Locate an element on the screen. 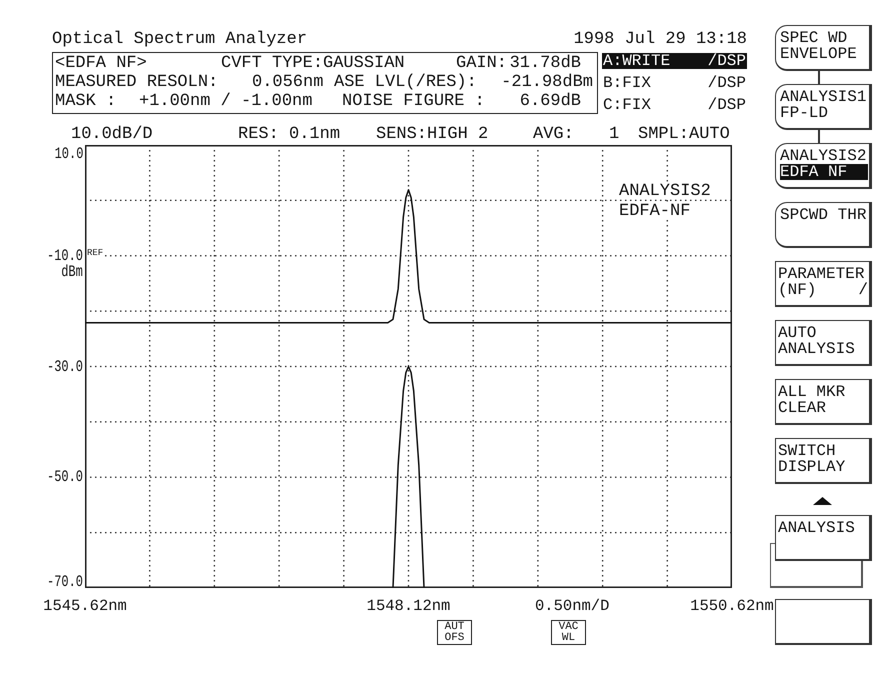 Image resolution: width=894 pixels, height=677 pixels. y-tick-label: -70.0 is located at coordinates (65, 582).